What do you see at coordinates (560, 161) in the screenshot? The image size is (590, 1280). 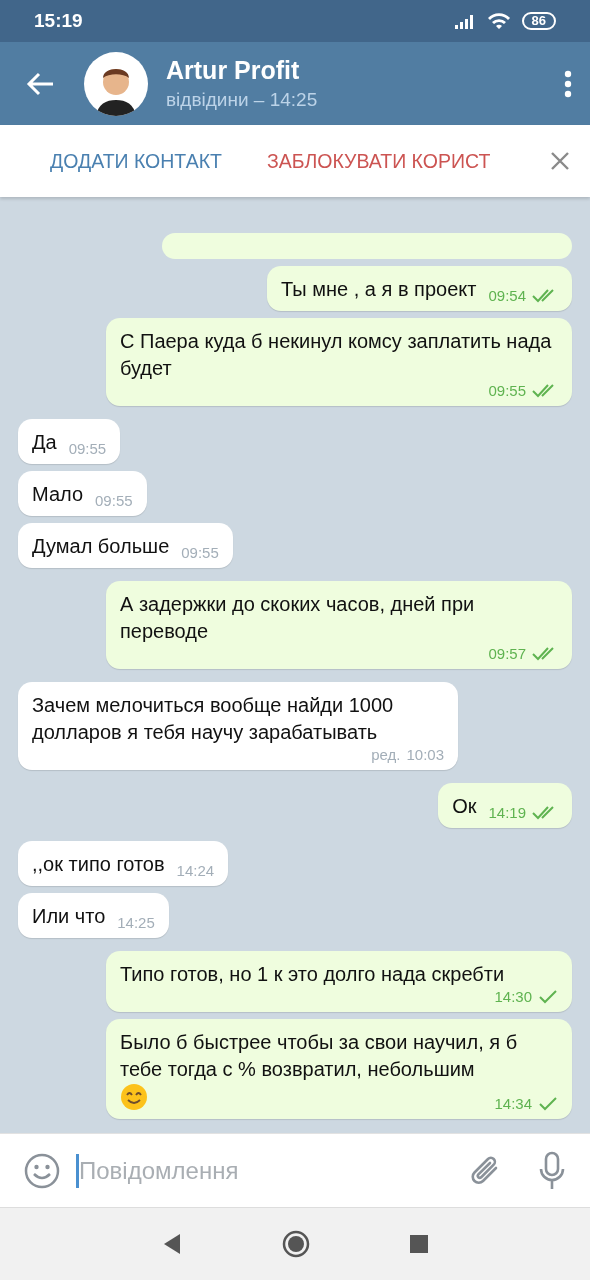 I see `close-icon` at bounding box center [560, 161].